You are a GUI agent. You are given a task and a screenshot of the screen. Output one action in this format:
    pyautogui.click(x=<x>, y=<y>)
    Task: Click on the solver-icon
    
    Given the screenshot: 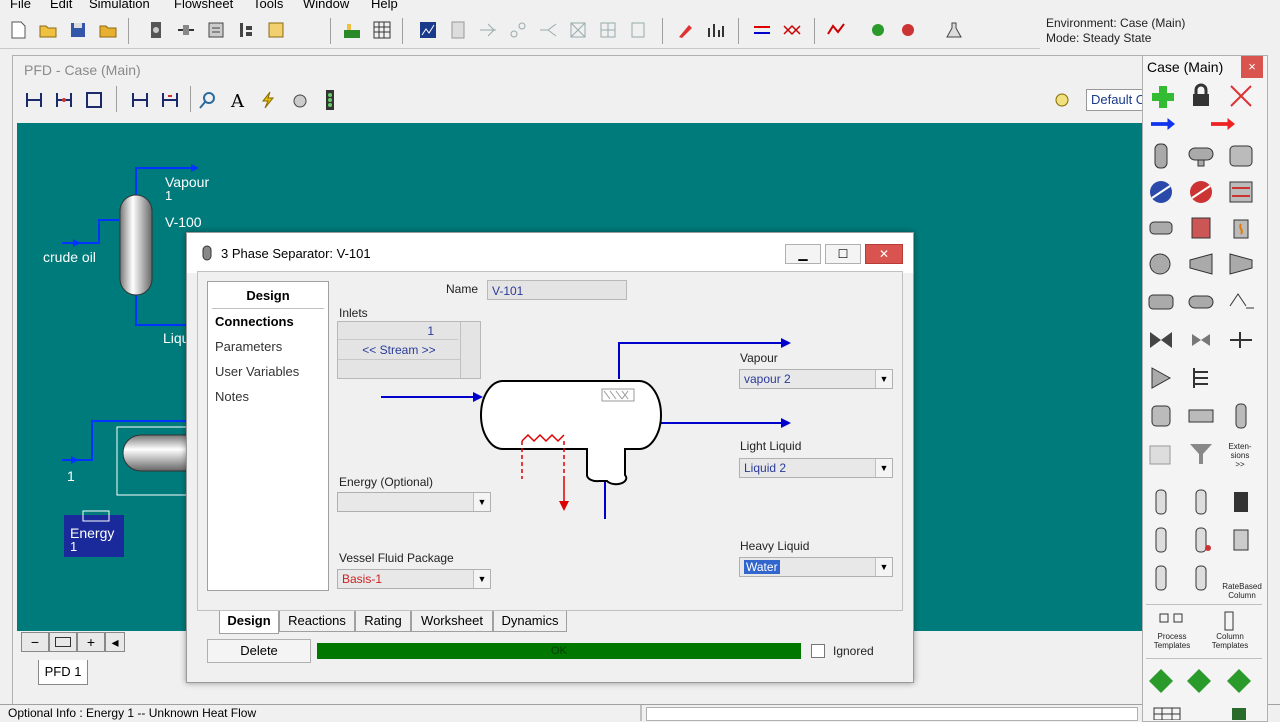 What is the action you would take?
    pyautogui.click(x=352, y=30)
    